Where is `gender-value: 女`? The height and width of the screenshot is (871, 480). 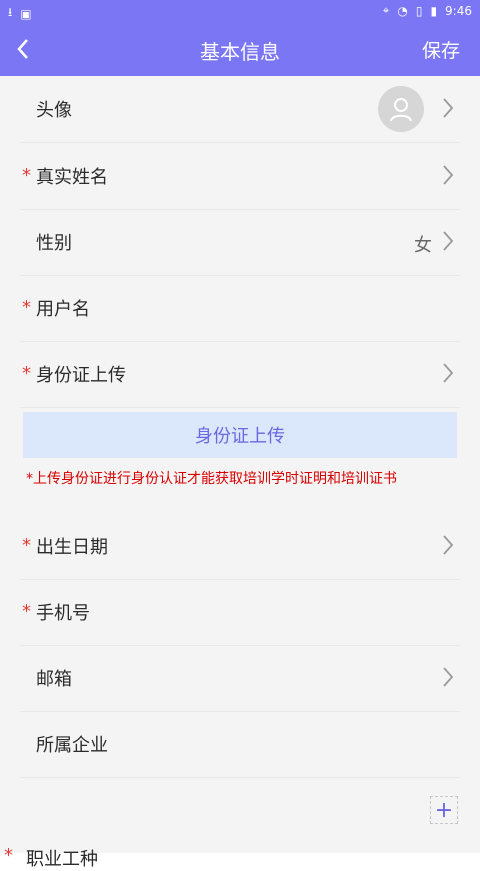
gender-value: 女 is located at coordinates (423, 245).